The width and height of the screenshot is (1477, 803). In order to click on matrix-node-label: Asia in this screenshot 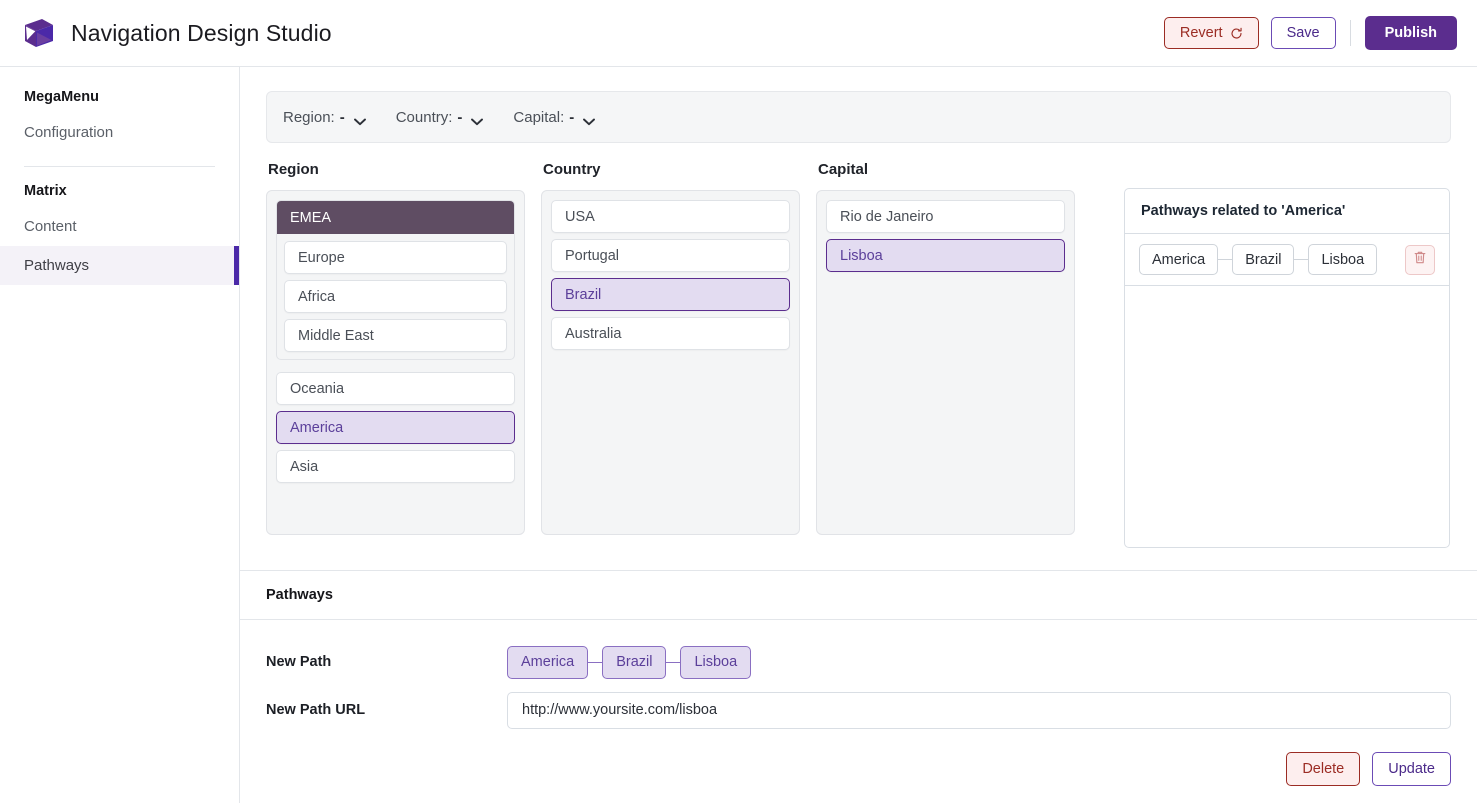, I will do `click(304, 466)`.